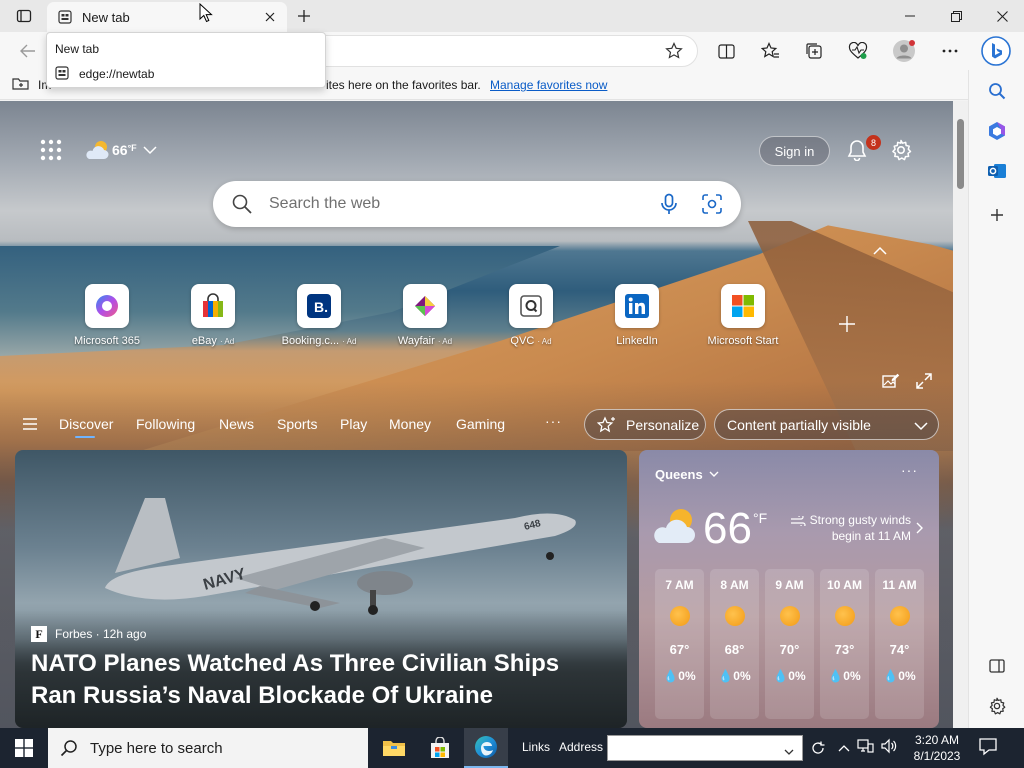 The image size is (1024, 768). Describe the element at coordinates (120, 150) in the screenshot. I see `weather-widget-button: 66 °F` at that location.